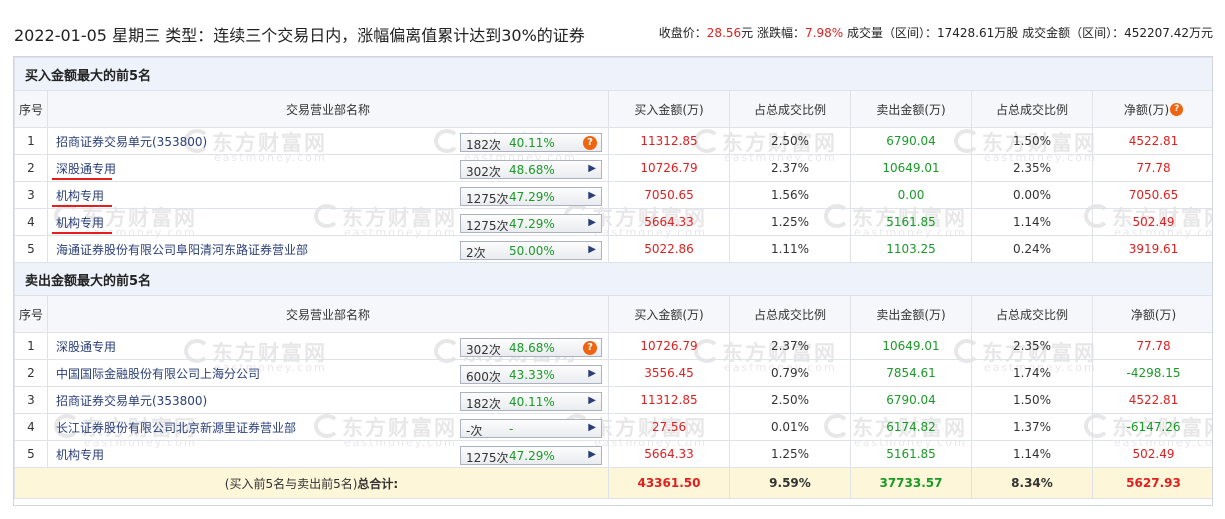  Describe the element at coordinates (82, 233) in the screenshot. I see `red-underline-mark` at that location.